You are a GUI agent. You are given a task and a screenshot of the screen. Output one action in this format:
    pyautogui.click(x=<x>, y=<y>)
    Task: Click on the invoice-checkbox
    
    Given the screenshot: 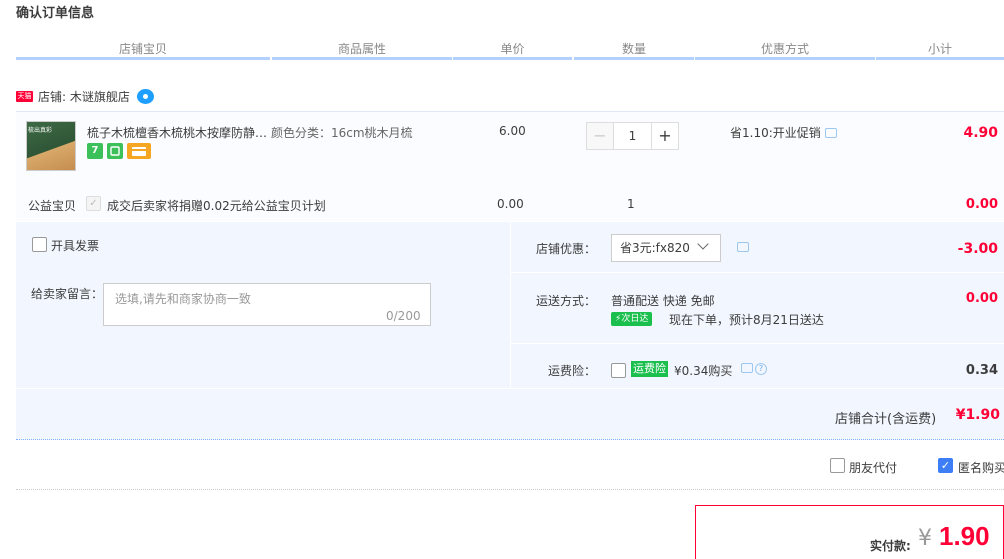 What is the action you would take?
    pyautogui.click(x=39, y=244)
    